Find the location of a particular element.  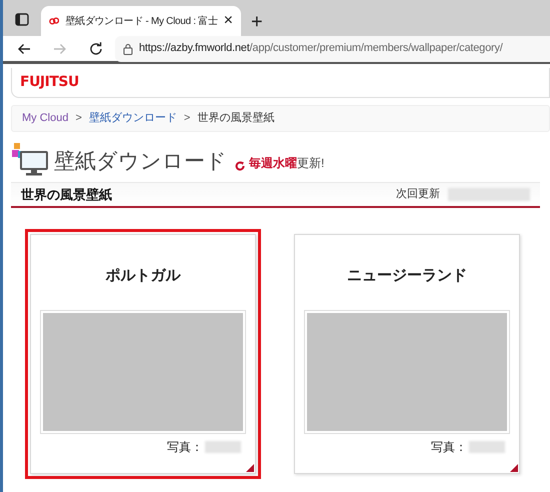

back-icon is located at coordinates (24, 48).